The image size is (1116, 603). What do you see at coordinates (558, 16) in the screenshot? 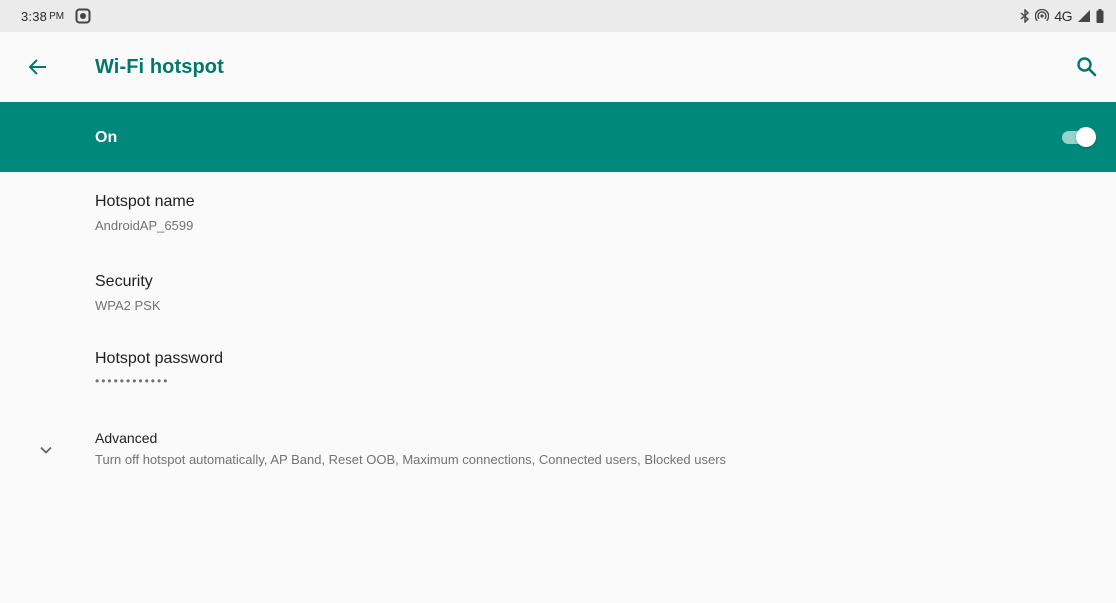
I see `status-bar: 3:38 PM 4G` at bounding box center [558, 16].